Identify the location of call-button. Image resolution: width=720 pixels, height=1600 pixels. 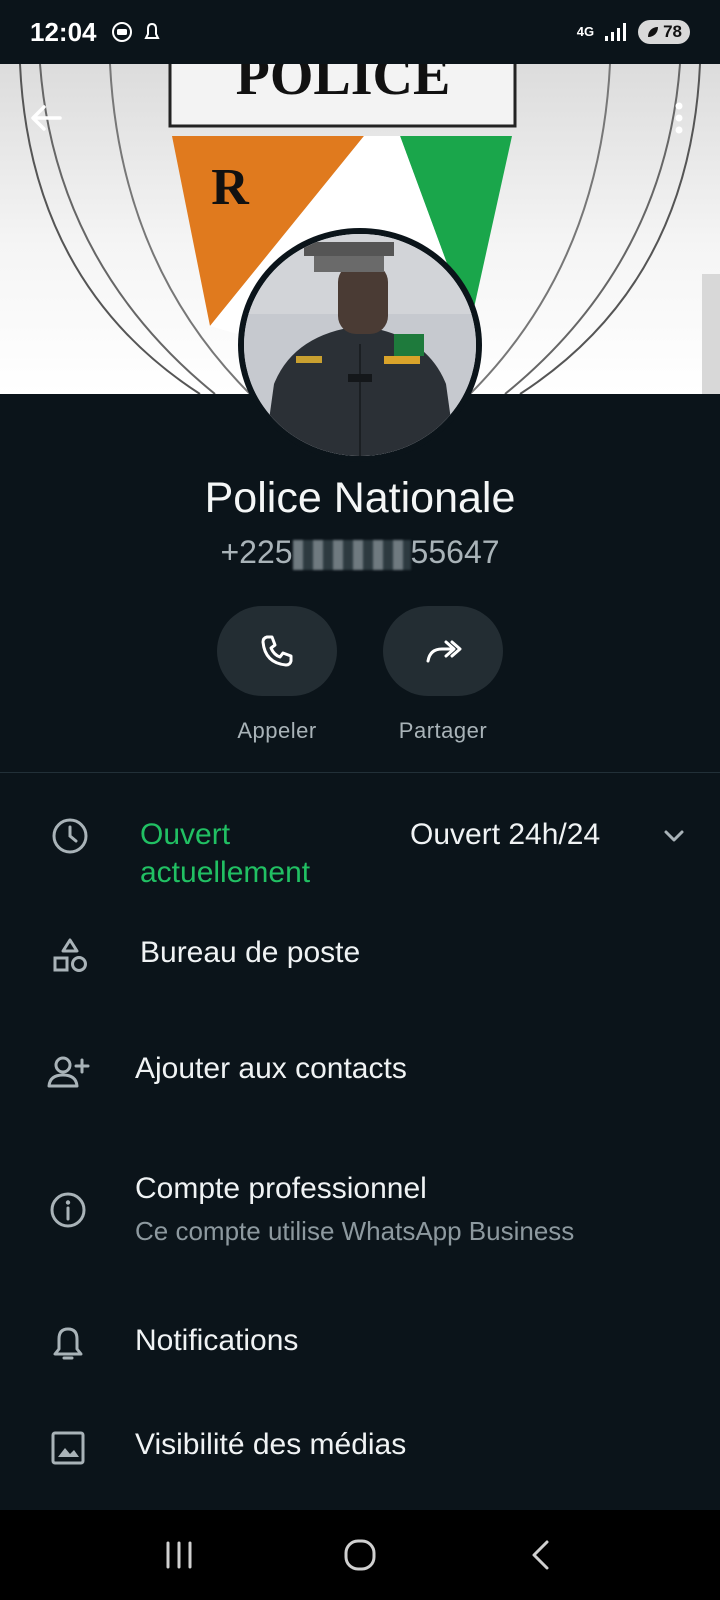
(277, 651).